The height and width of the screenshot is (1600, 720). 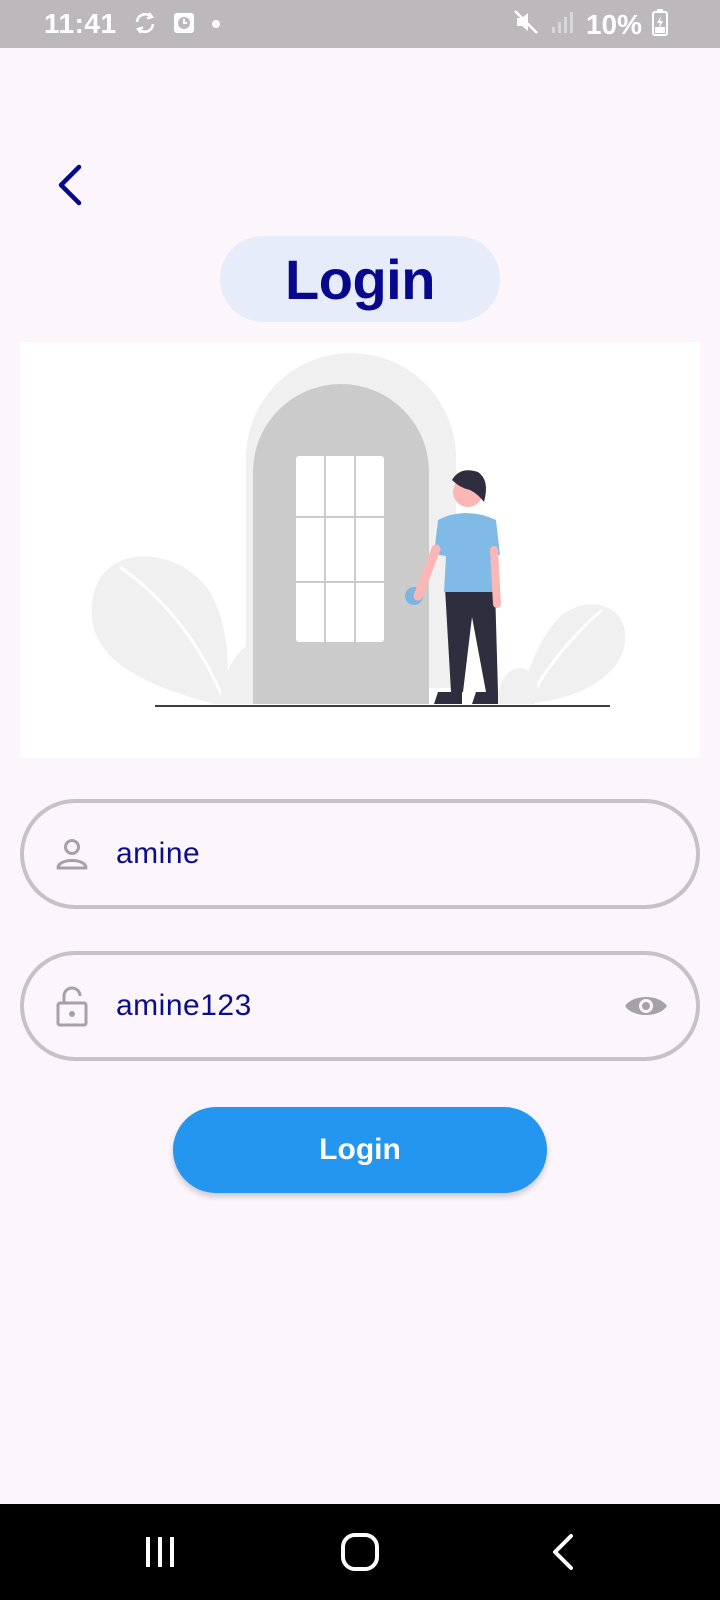 I want to click on status-right-icons: 10%, so click(x=590, y=24).